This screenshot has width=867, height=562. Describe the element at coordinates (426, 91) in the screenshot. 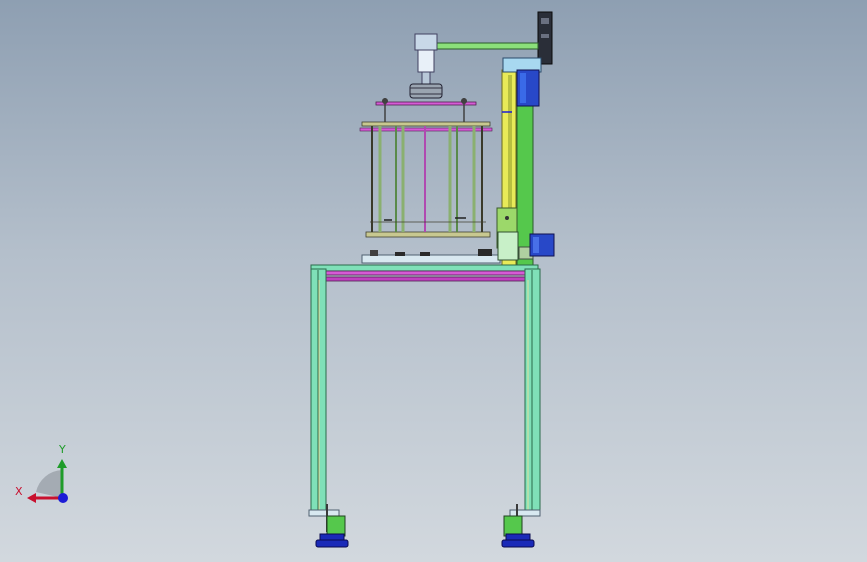

I see `gripper-head` at that location.